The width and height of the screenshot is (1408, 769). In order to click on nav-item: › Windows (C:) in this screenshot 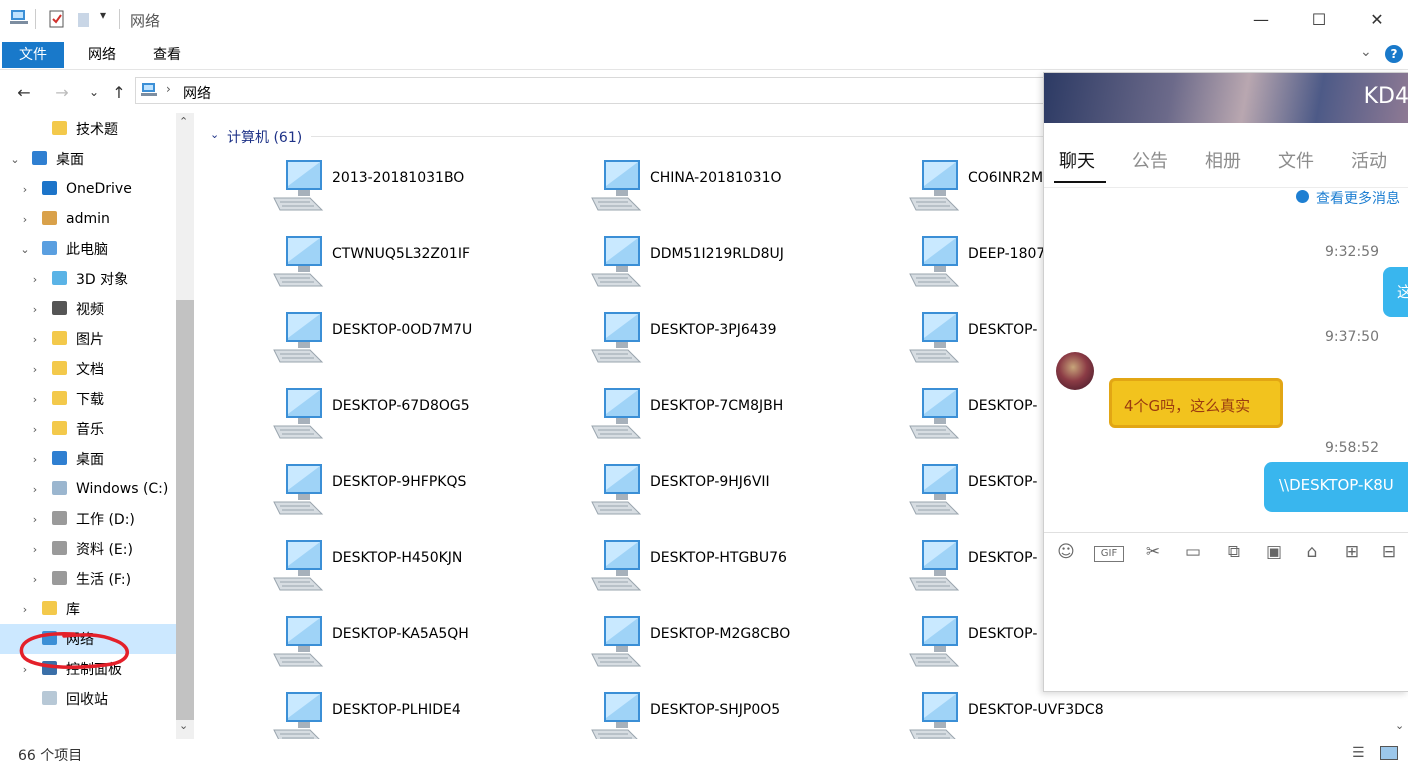, I will do `click(88, 489)`.